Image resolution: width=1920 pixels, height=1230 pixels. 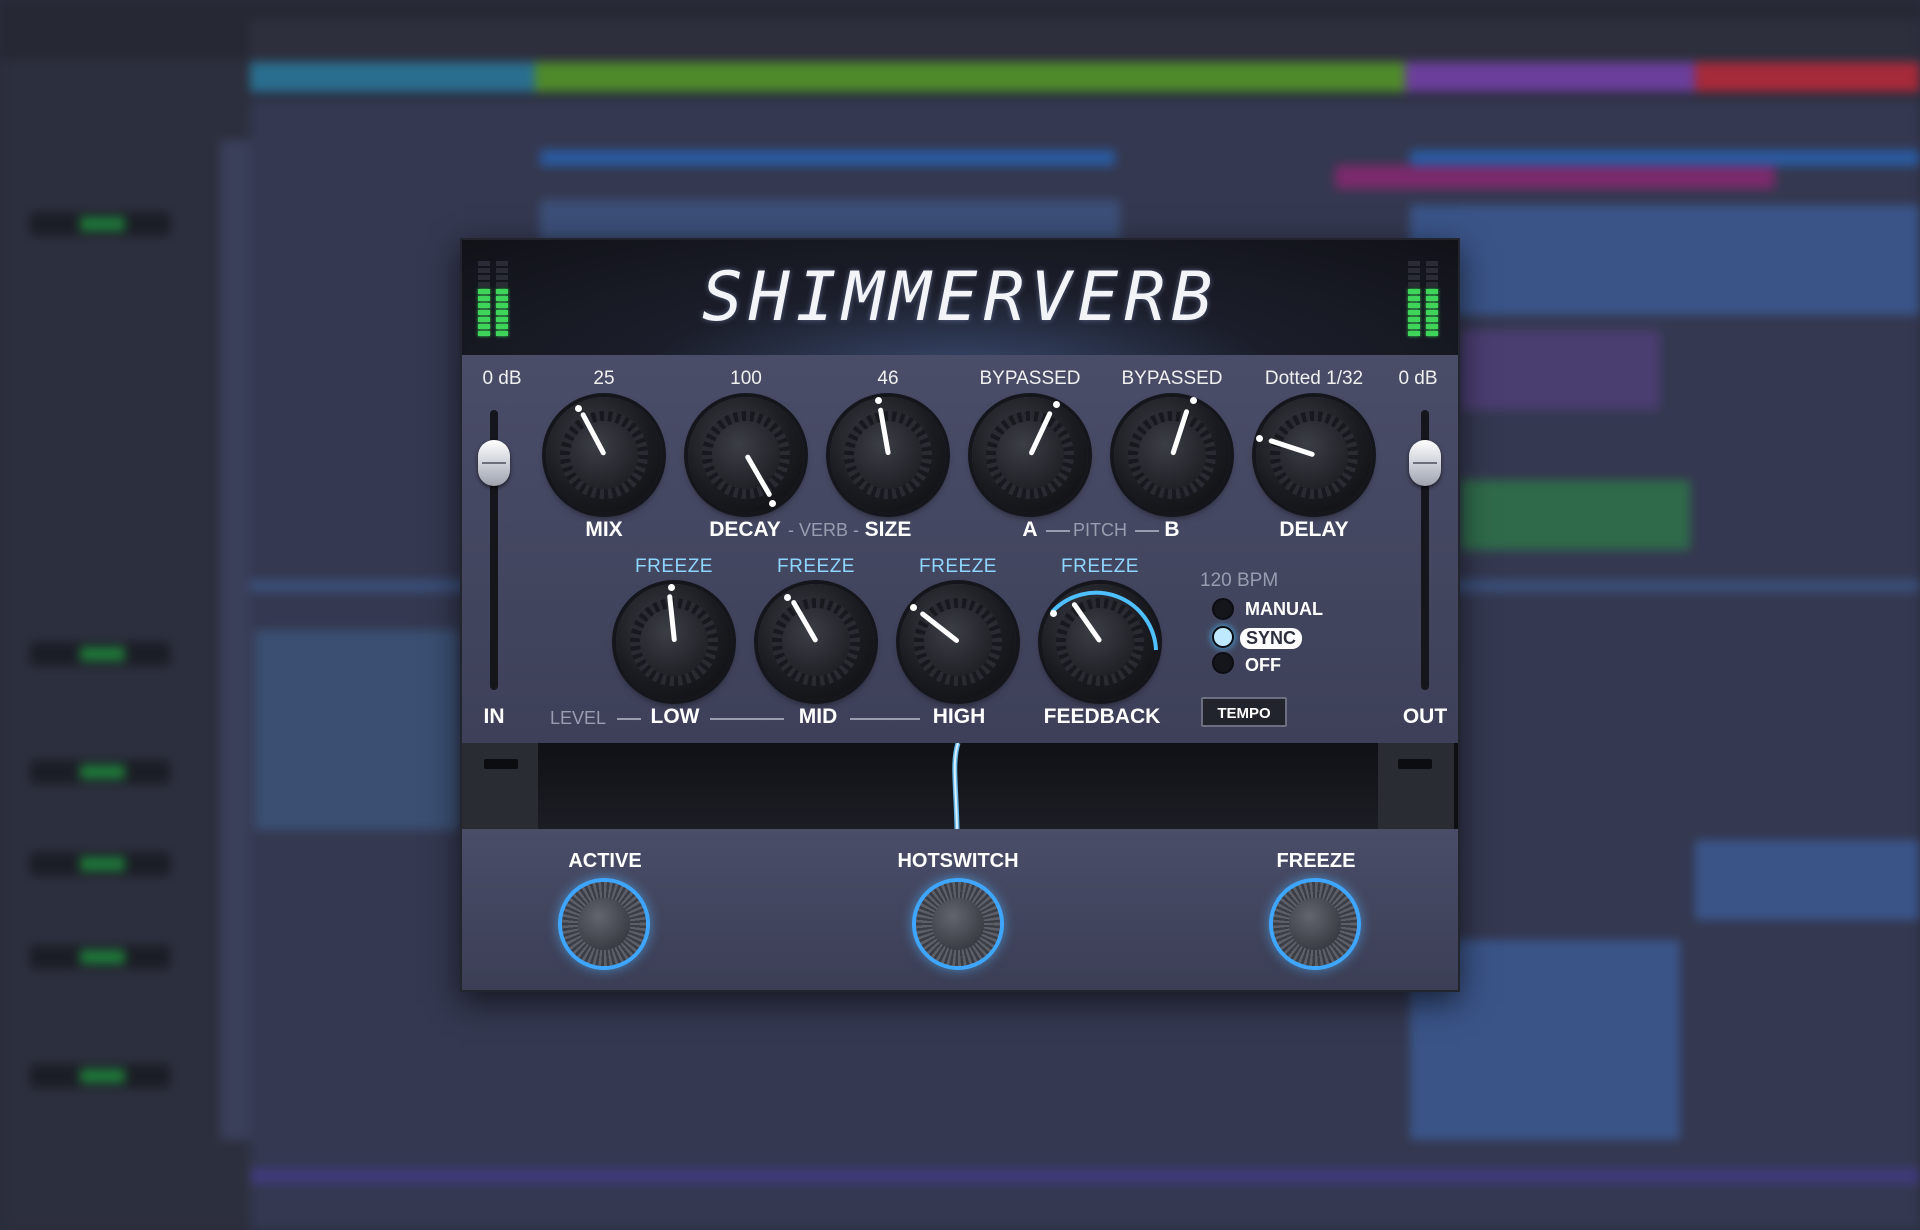 I want to click on hotswitch-label: HOTSWITCH, so click(x=958, y=861).